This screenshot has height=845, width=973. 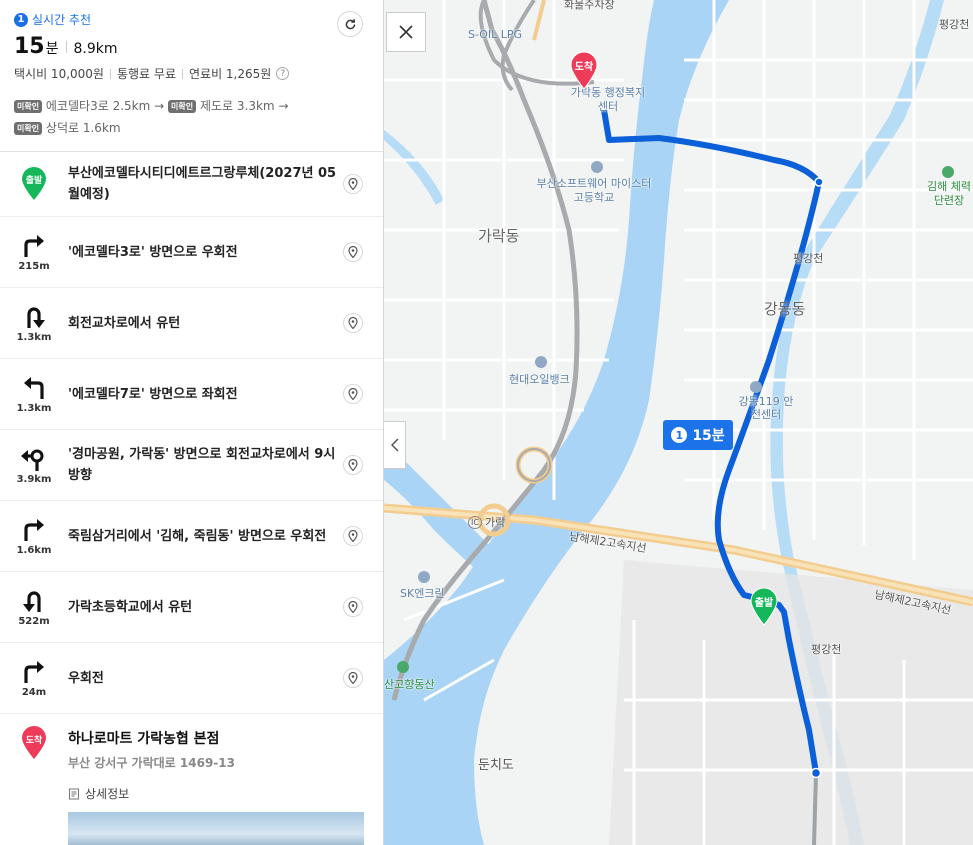 I want to click on step-text: '경마공원, 가락동' 방면으로 회전교차로에서 9시 방향, so click(x=202, y=465).